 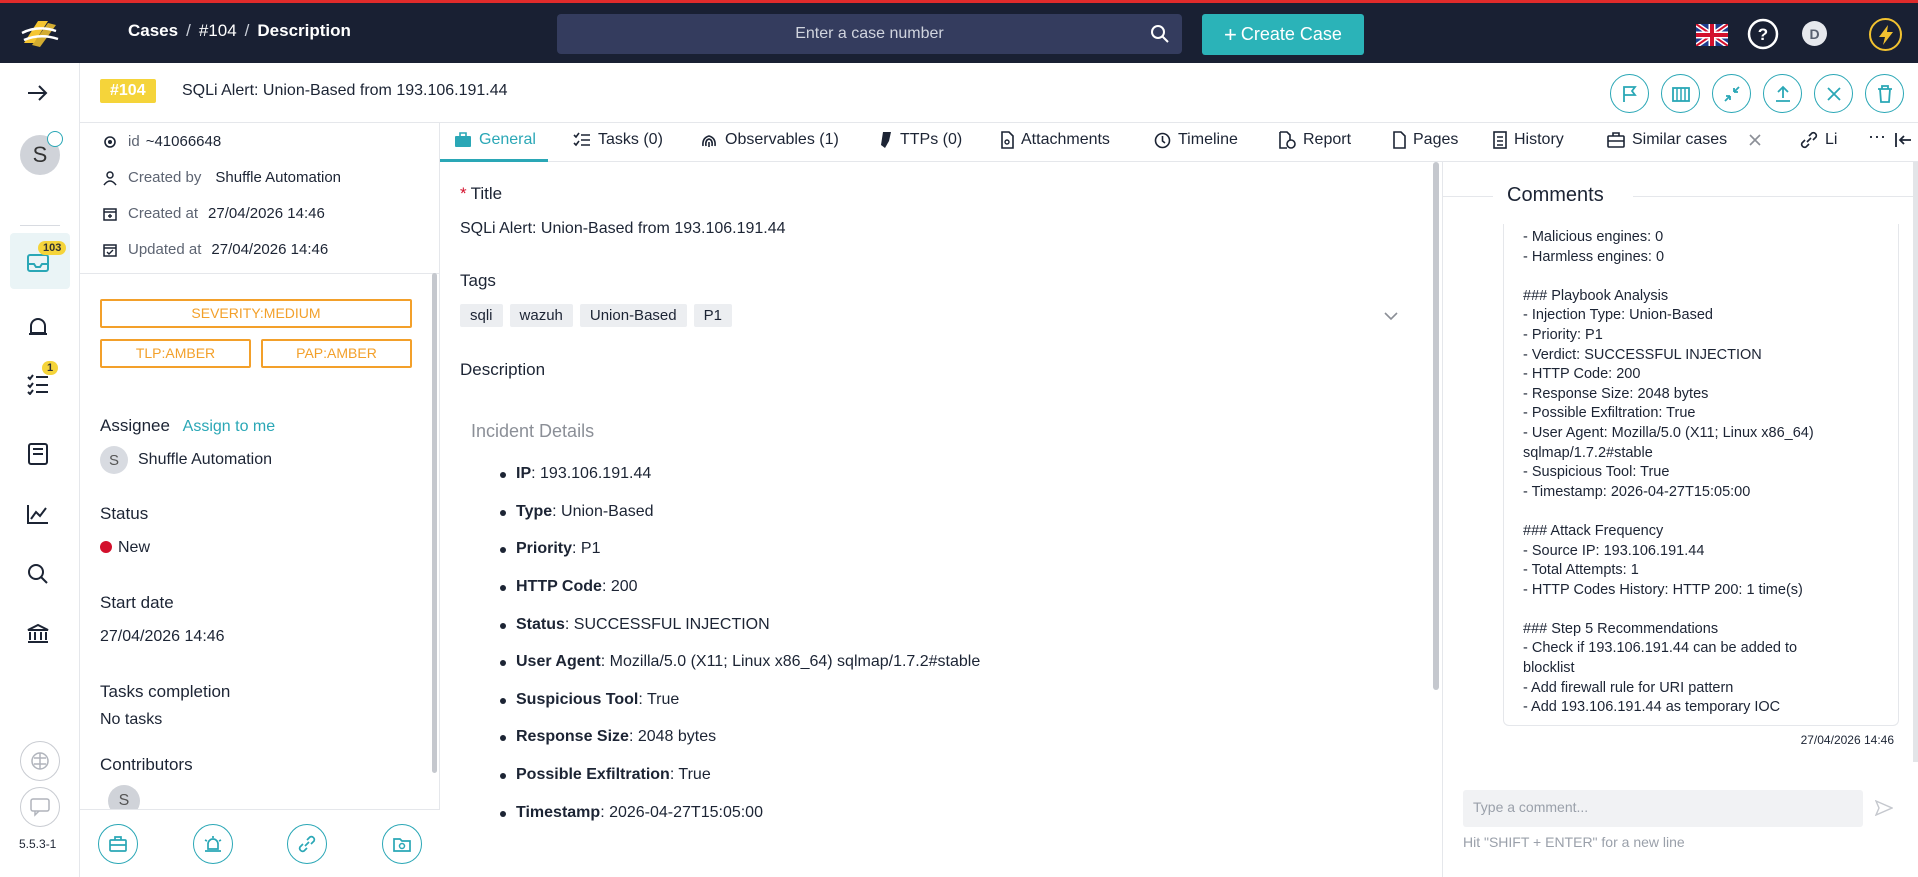 I want to click on tag: Union-Based, so click(x=633, y=315).